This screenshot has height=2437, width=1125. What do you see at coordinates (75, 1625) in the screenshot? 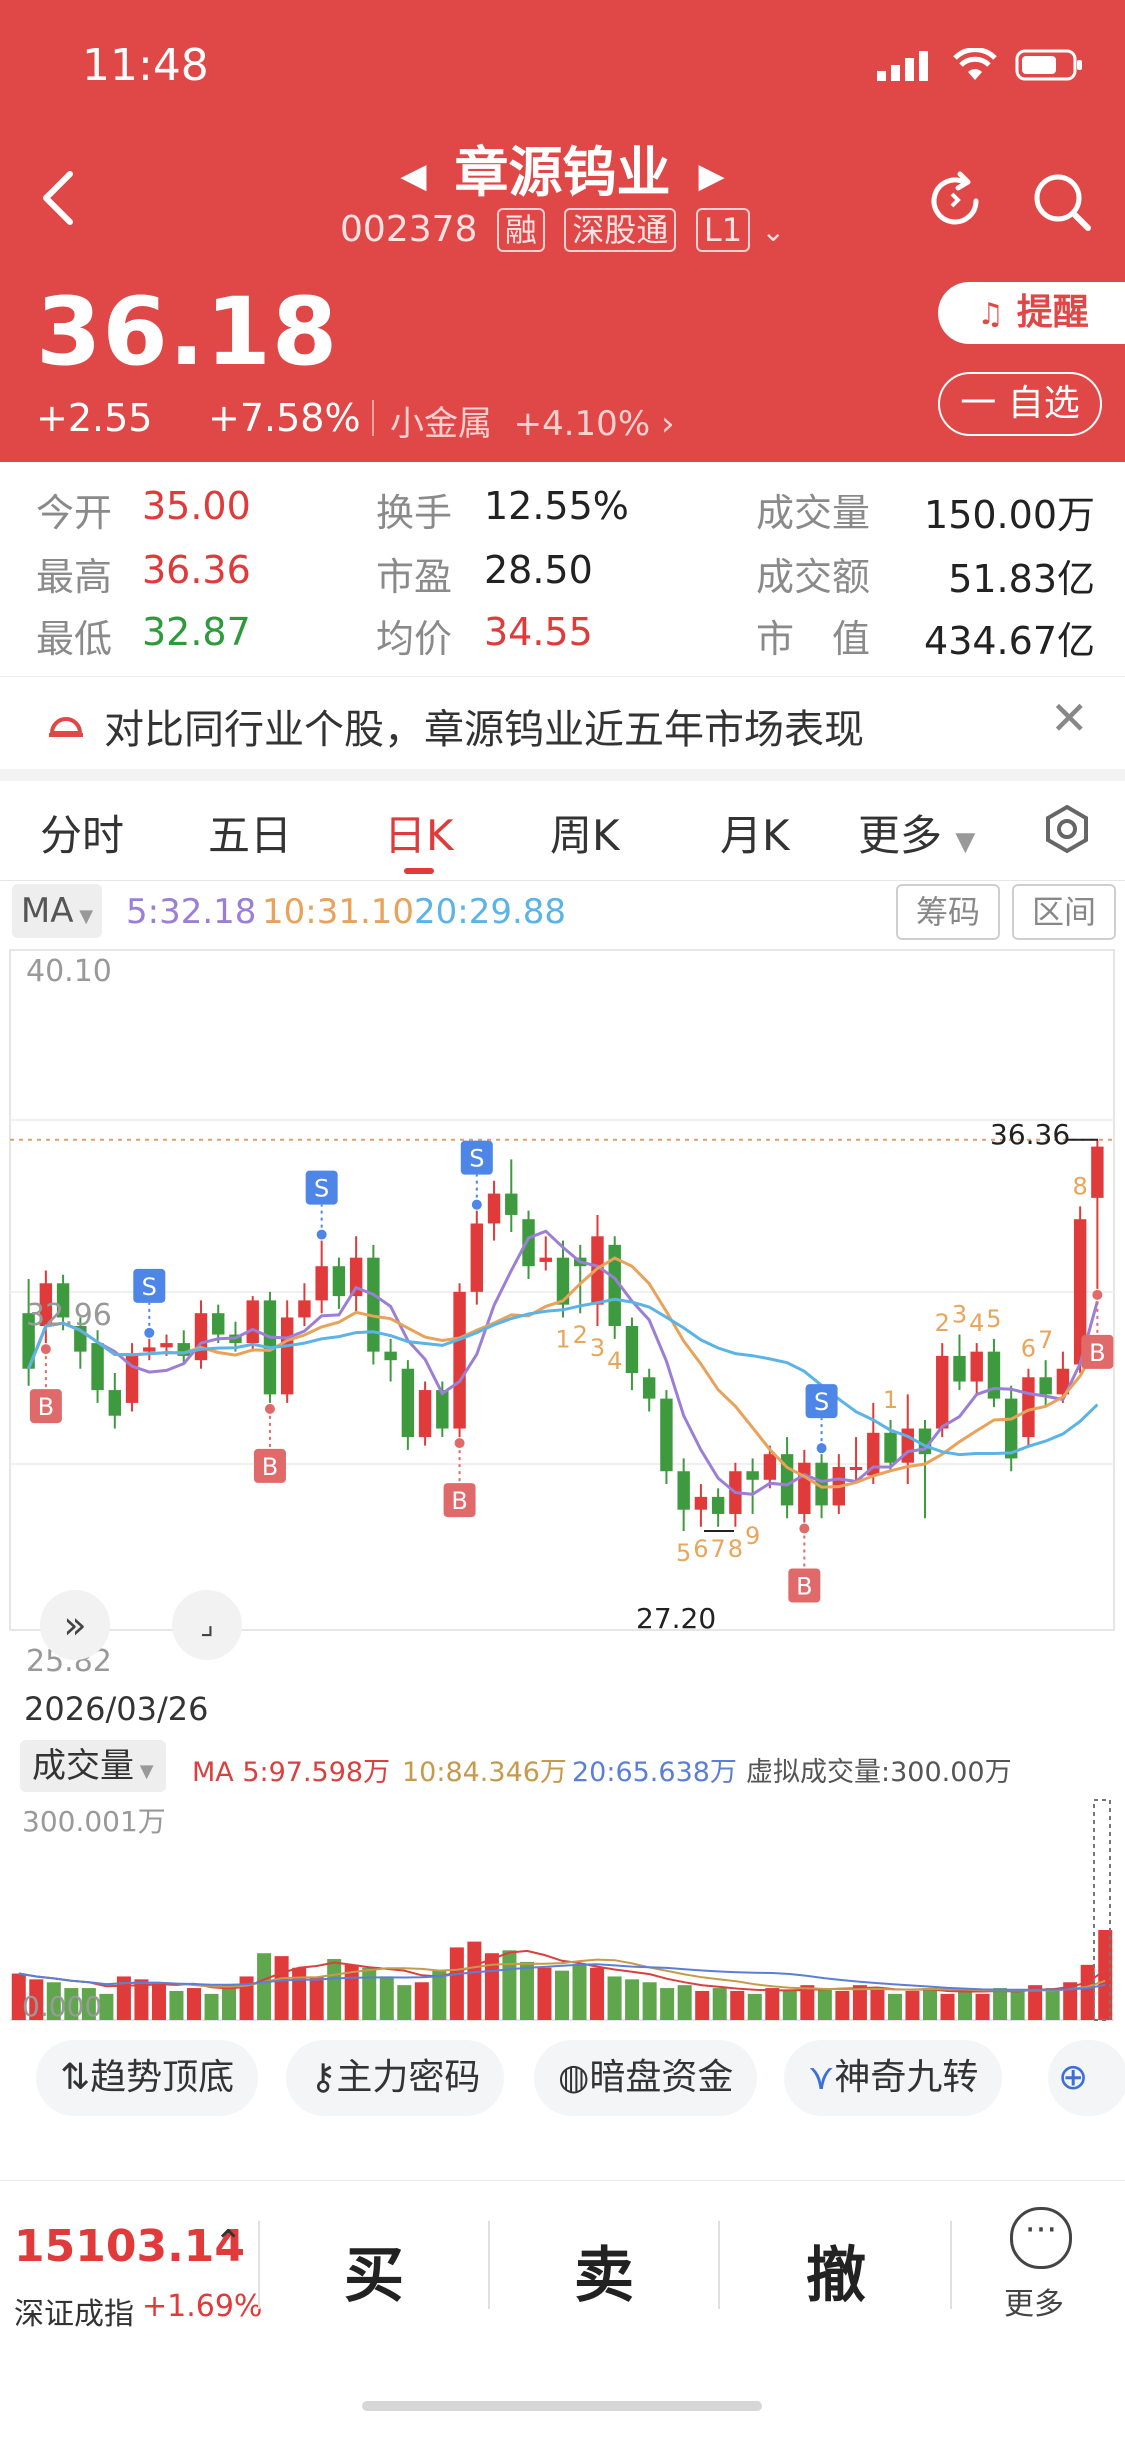
I see `fast-forward-icon: »` at bounding box center [75, 1625].